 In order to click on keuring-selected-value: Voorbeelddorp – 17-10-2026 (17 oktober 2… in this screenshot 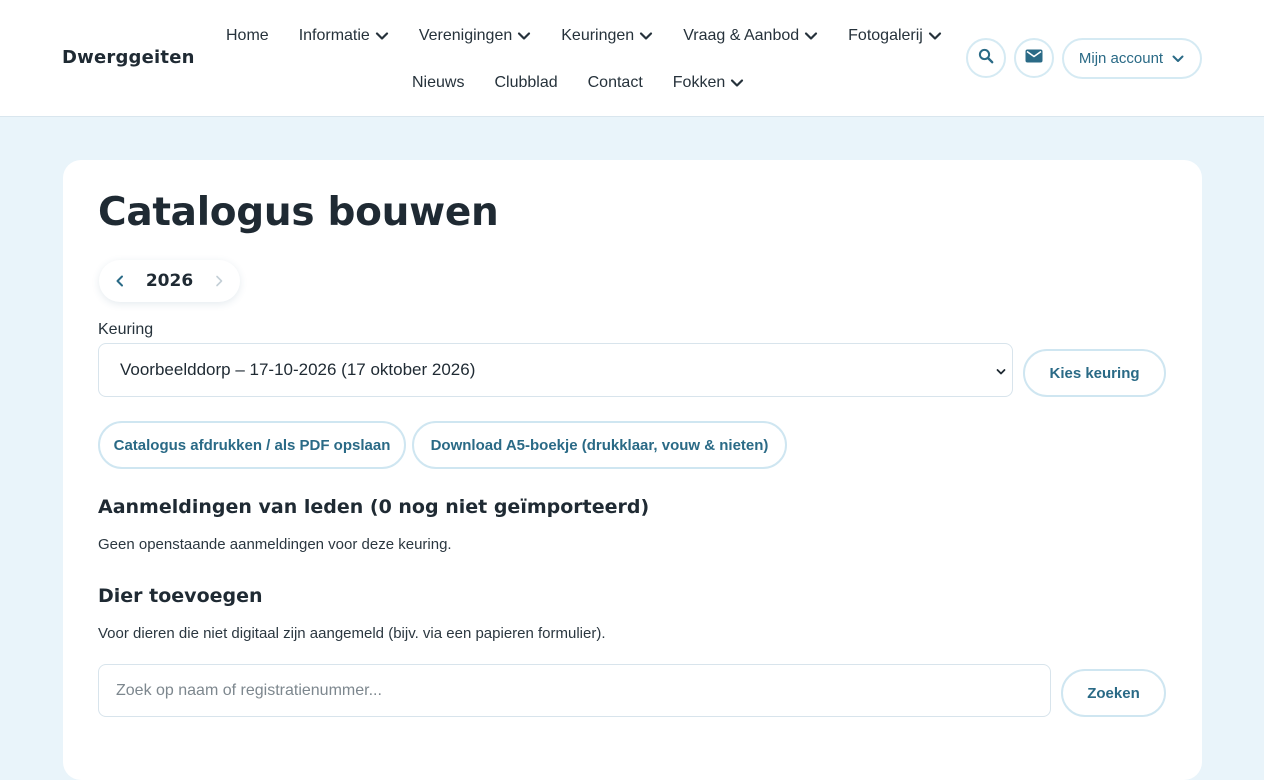, I will do `click(298, 369)`.